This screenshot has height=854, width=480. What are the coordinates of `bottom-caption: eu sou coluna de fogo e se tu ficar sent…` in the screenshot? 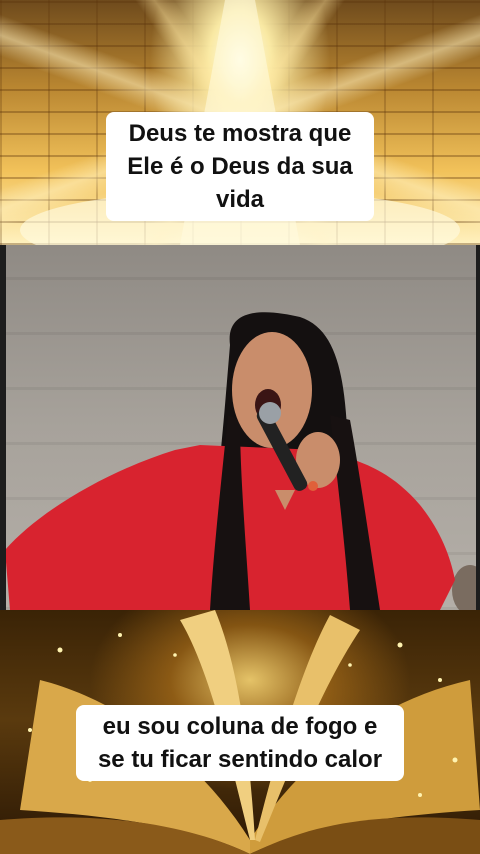 It's located at (240, 743).